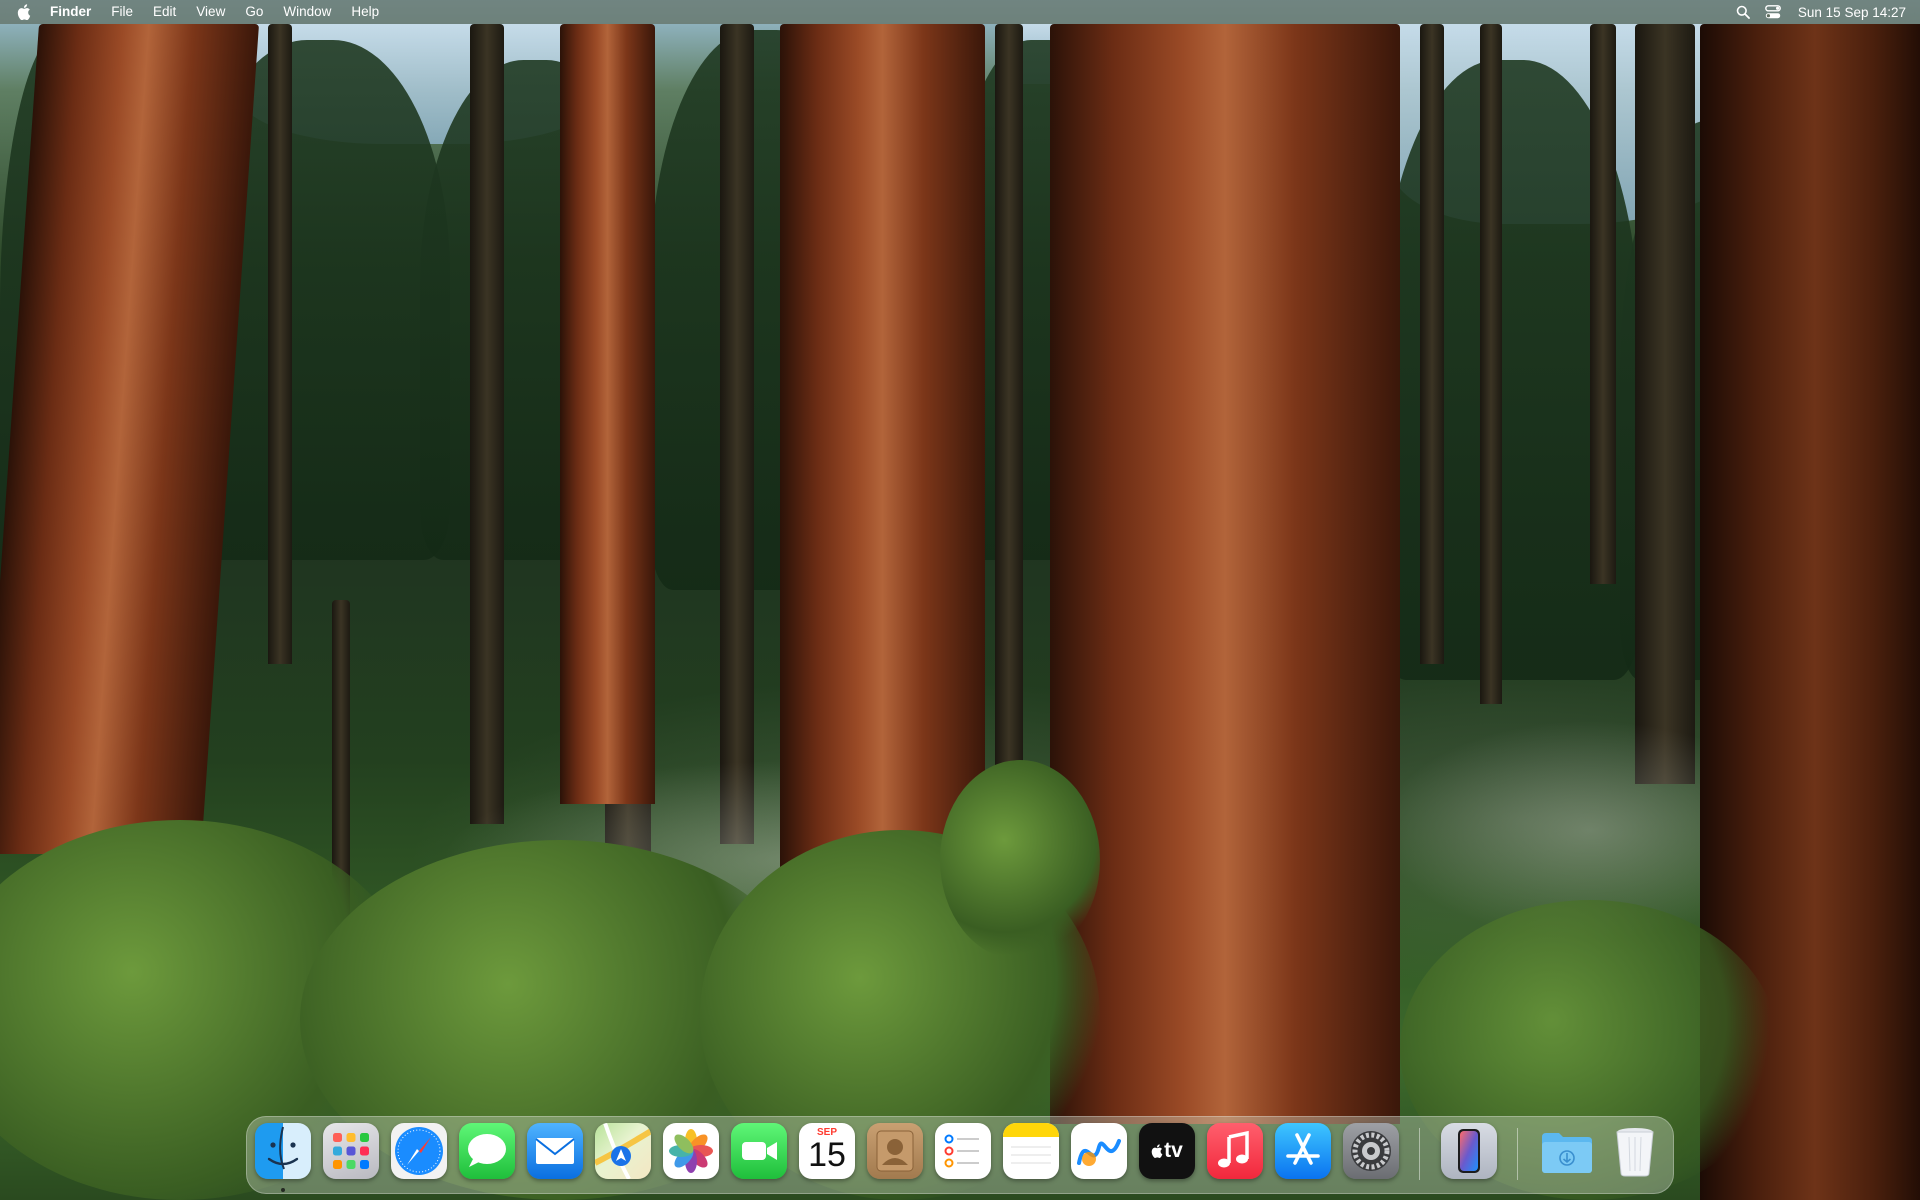  Describe the element at coordinates (1371, 1151) in the screenshot. I see `gear-icon` at that location.